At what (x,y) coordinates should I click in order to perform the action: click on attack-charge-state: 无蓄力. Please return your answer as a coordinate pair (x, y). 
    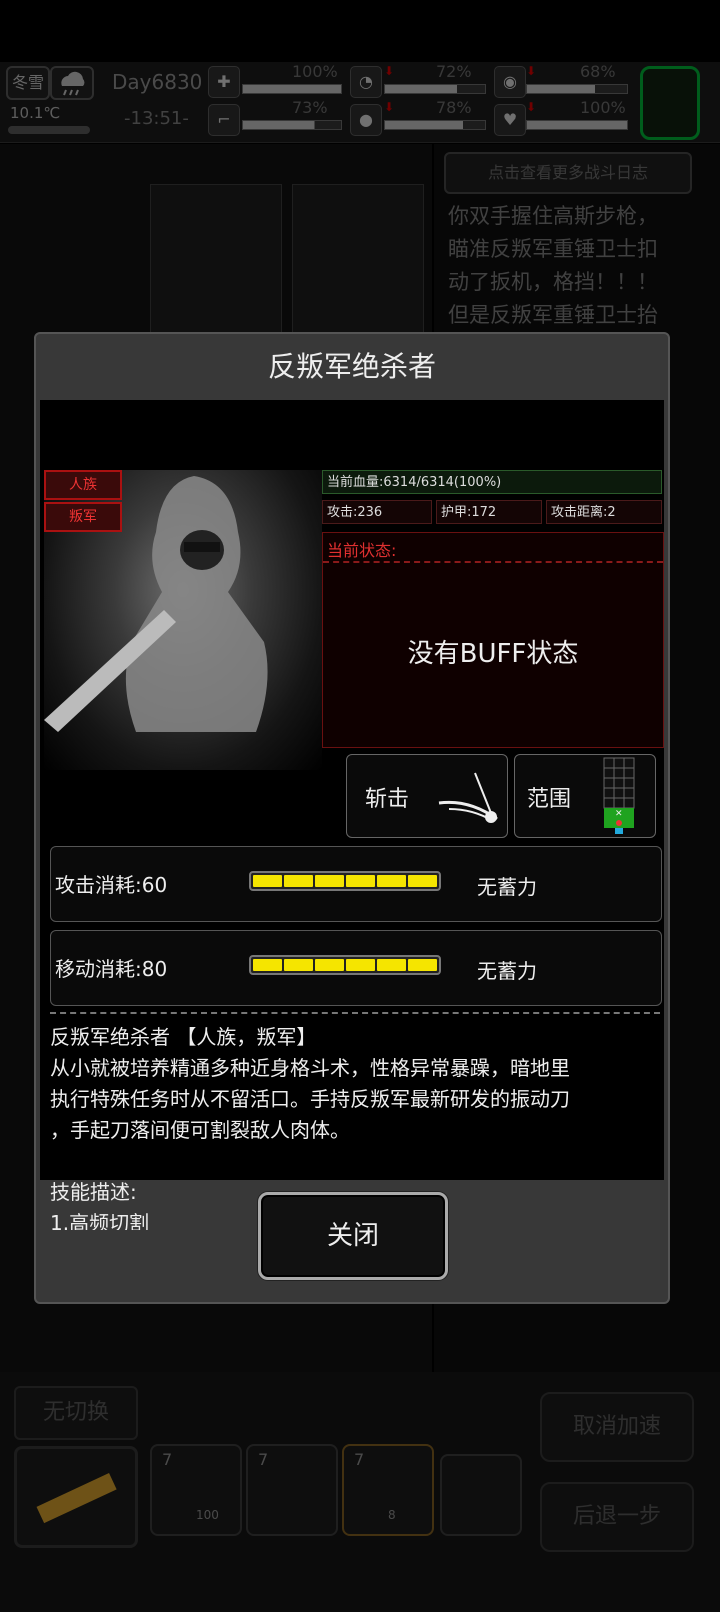
    Looking at the image, I should click on (507, 887).